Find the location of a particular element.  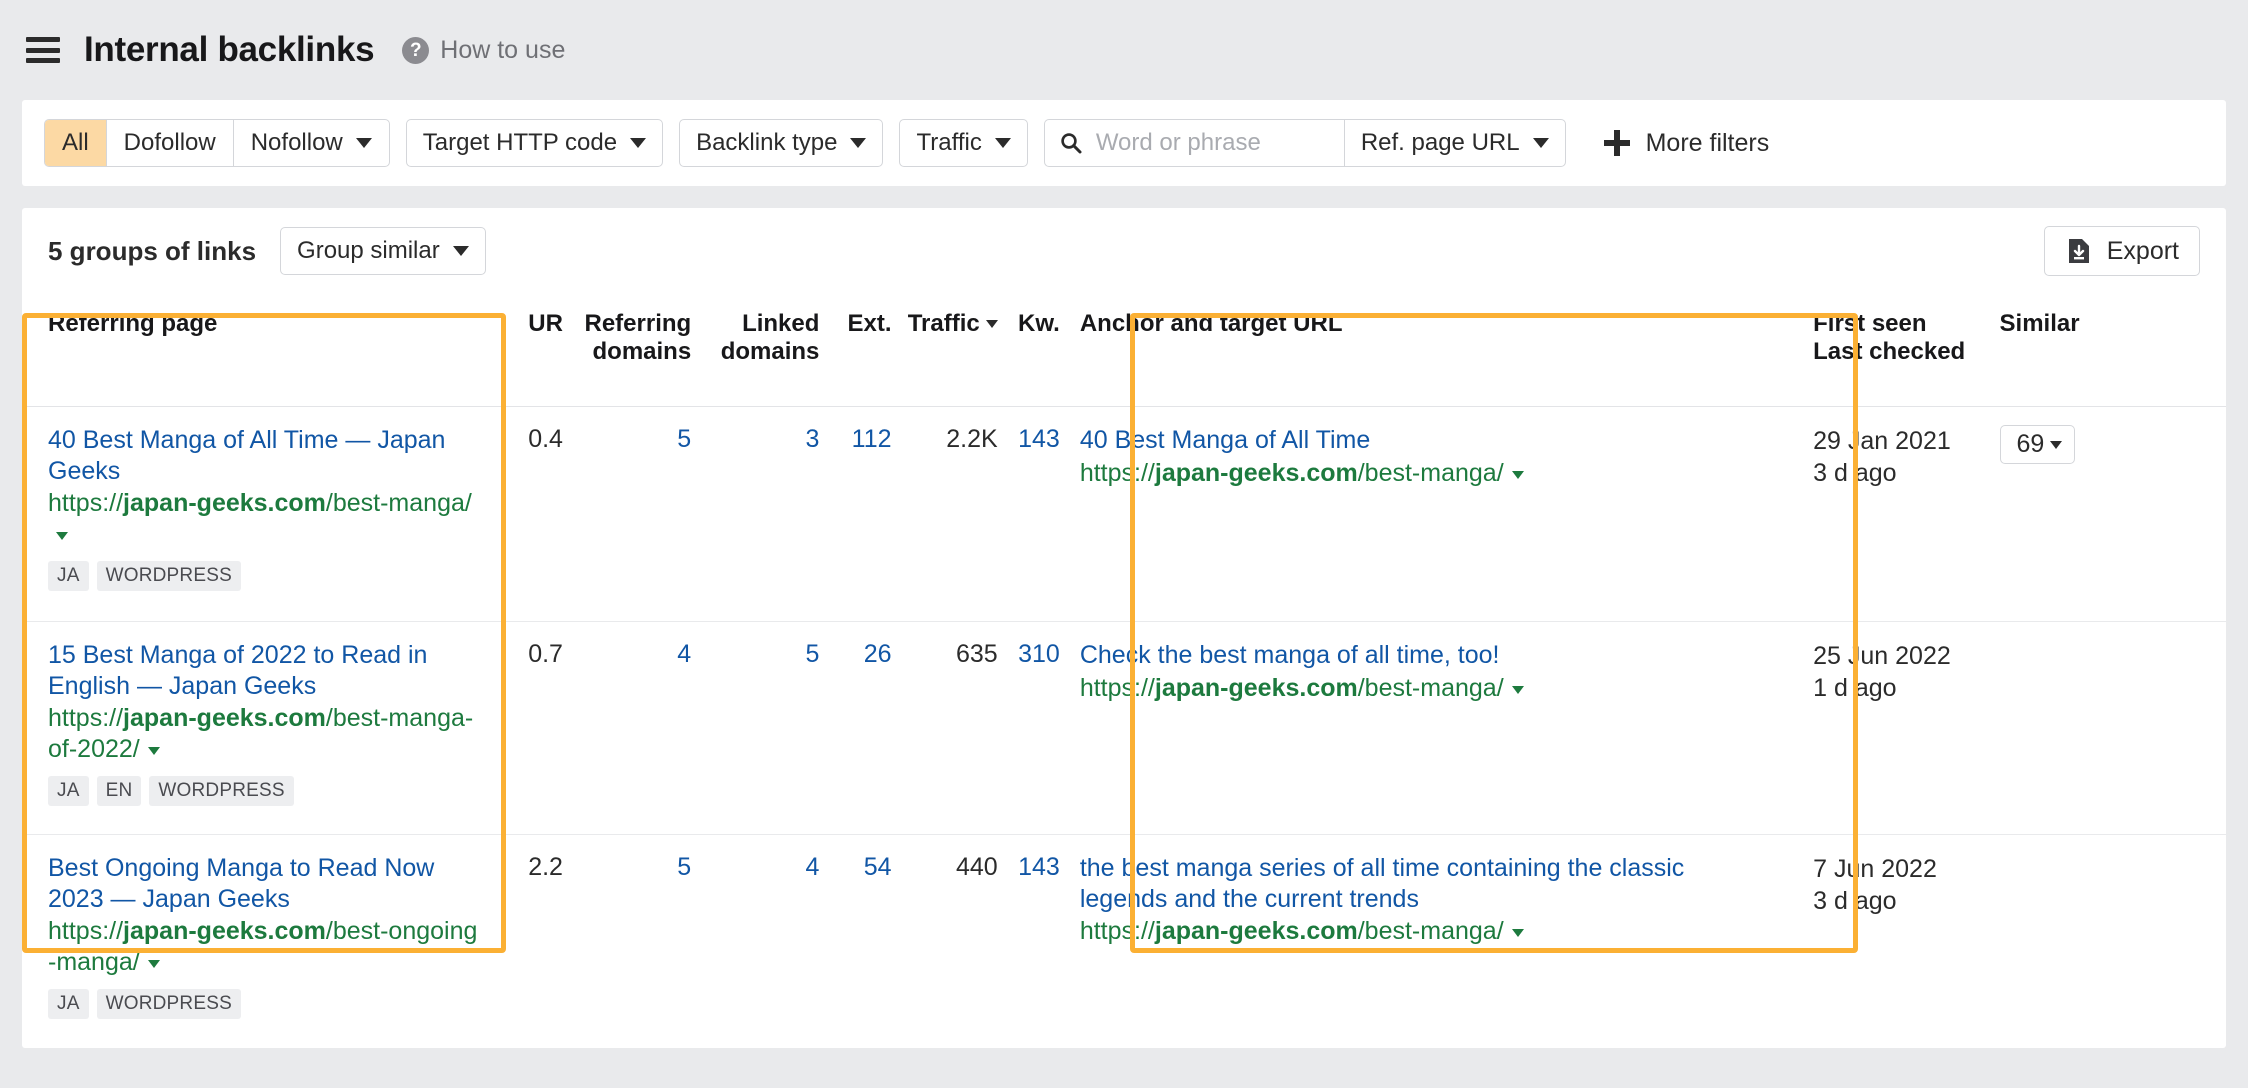

anchor-text-link: Check the best manga of all time, too! is located at coordinates (1290, 655).